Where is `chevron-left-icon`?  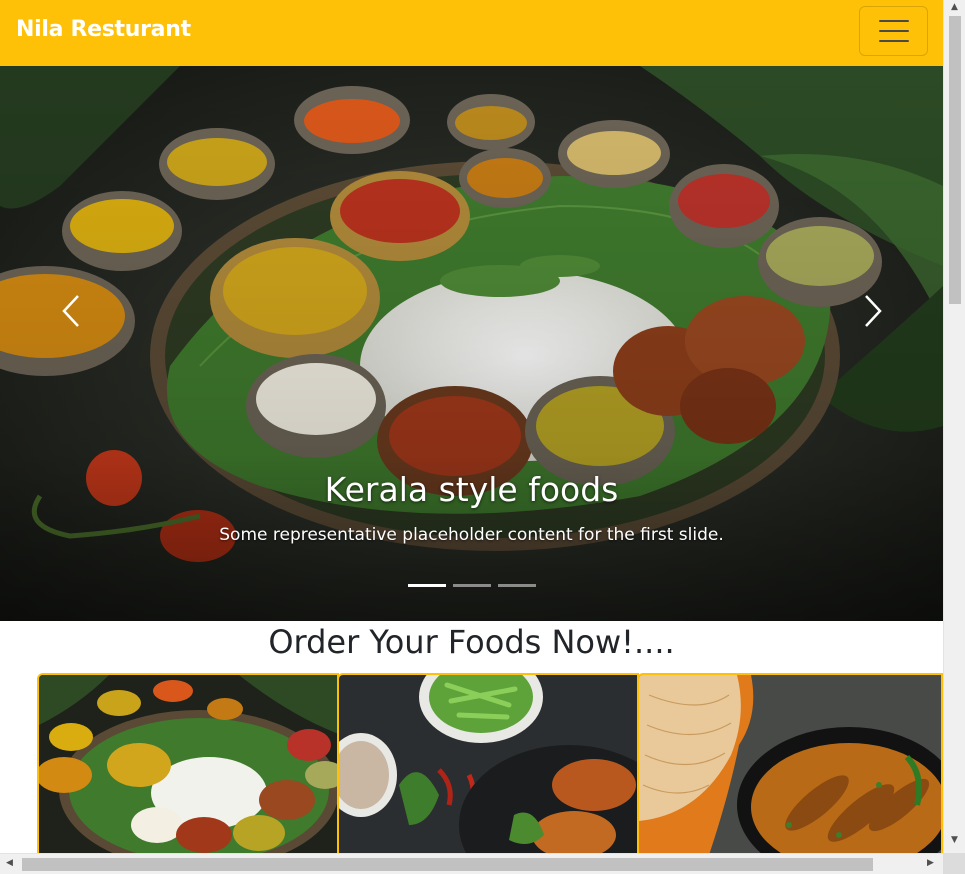 chevron-left-icon is located at coordinates (70, 311).